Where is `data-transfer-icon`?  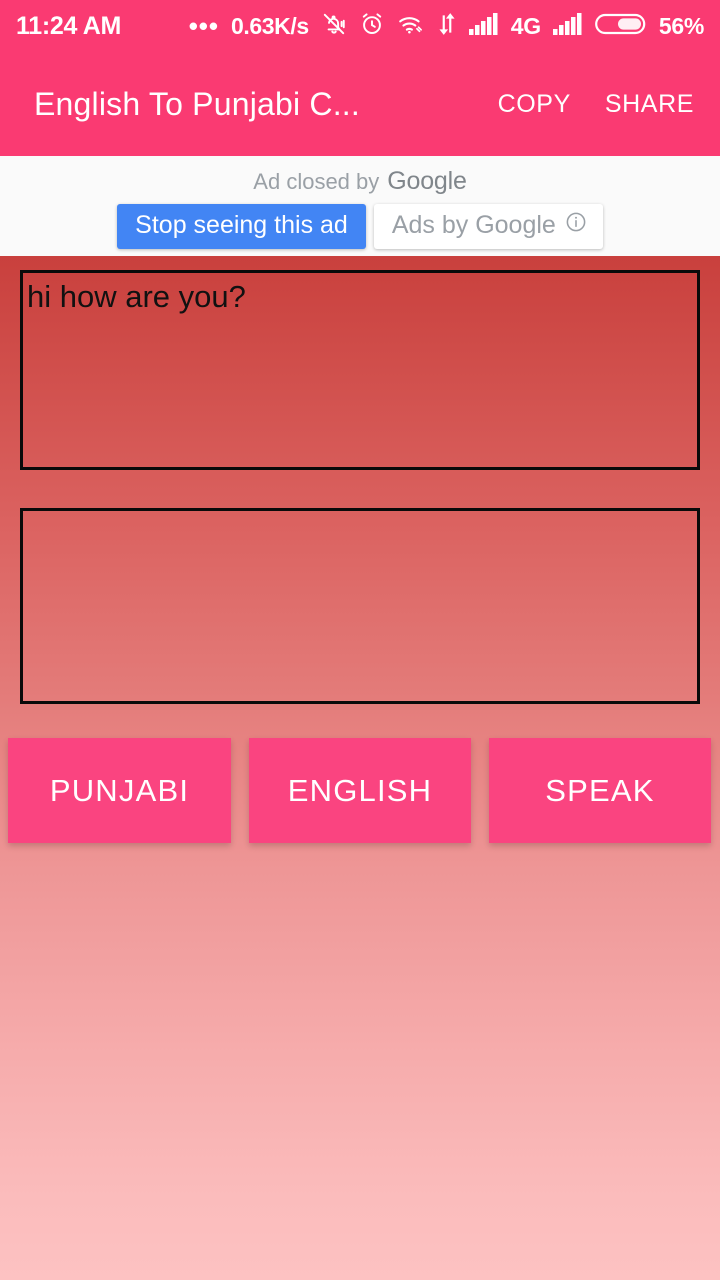
data-transfer-icon is located at coordinates (447, 26).